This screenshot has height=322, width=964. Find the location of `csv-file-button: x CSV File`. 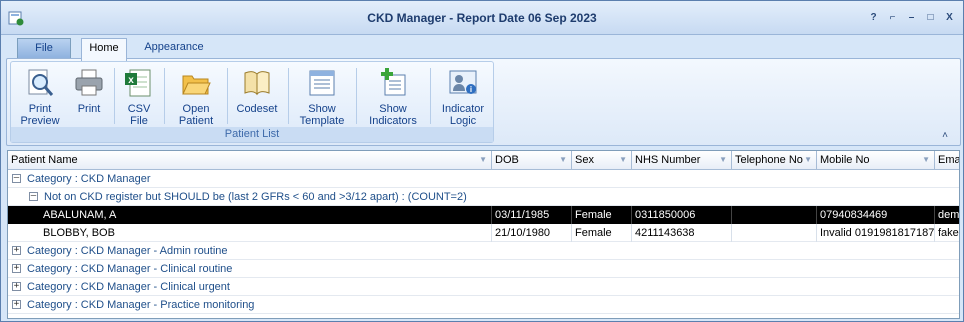

csv-file-button: x CSV File is located at coordinates (139, 97).